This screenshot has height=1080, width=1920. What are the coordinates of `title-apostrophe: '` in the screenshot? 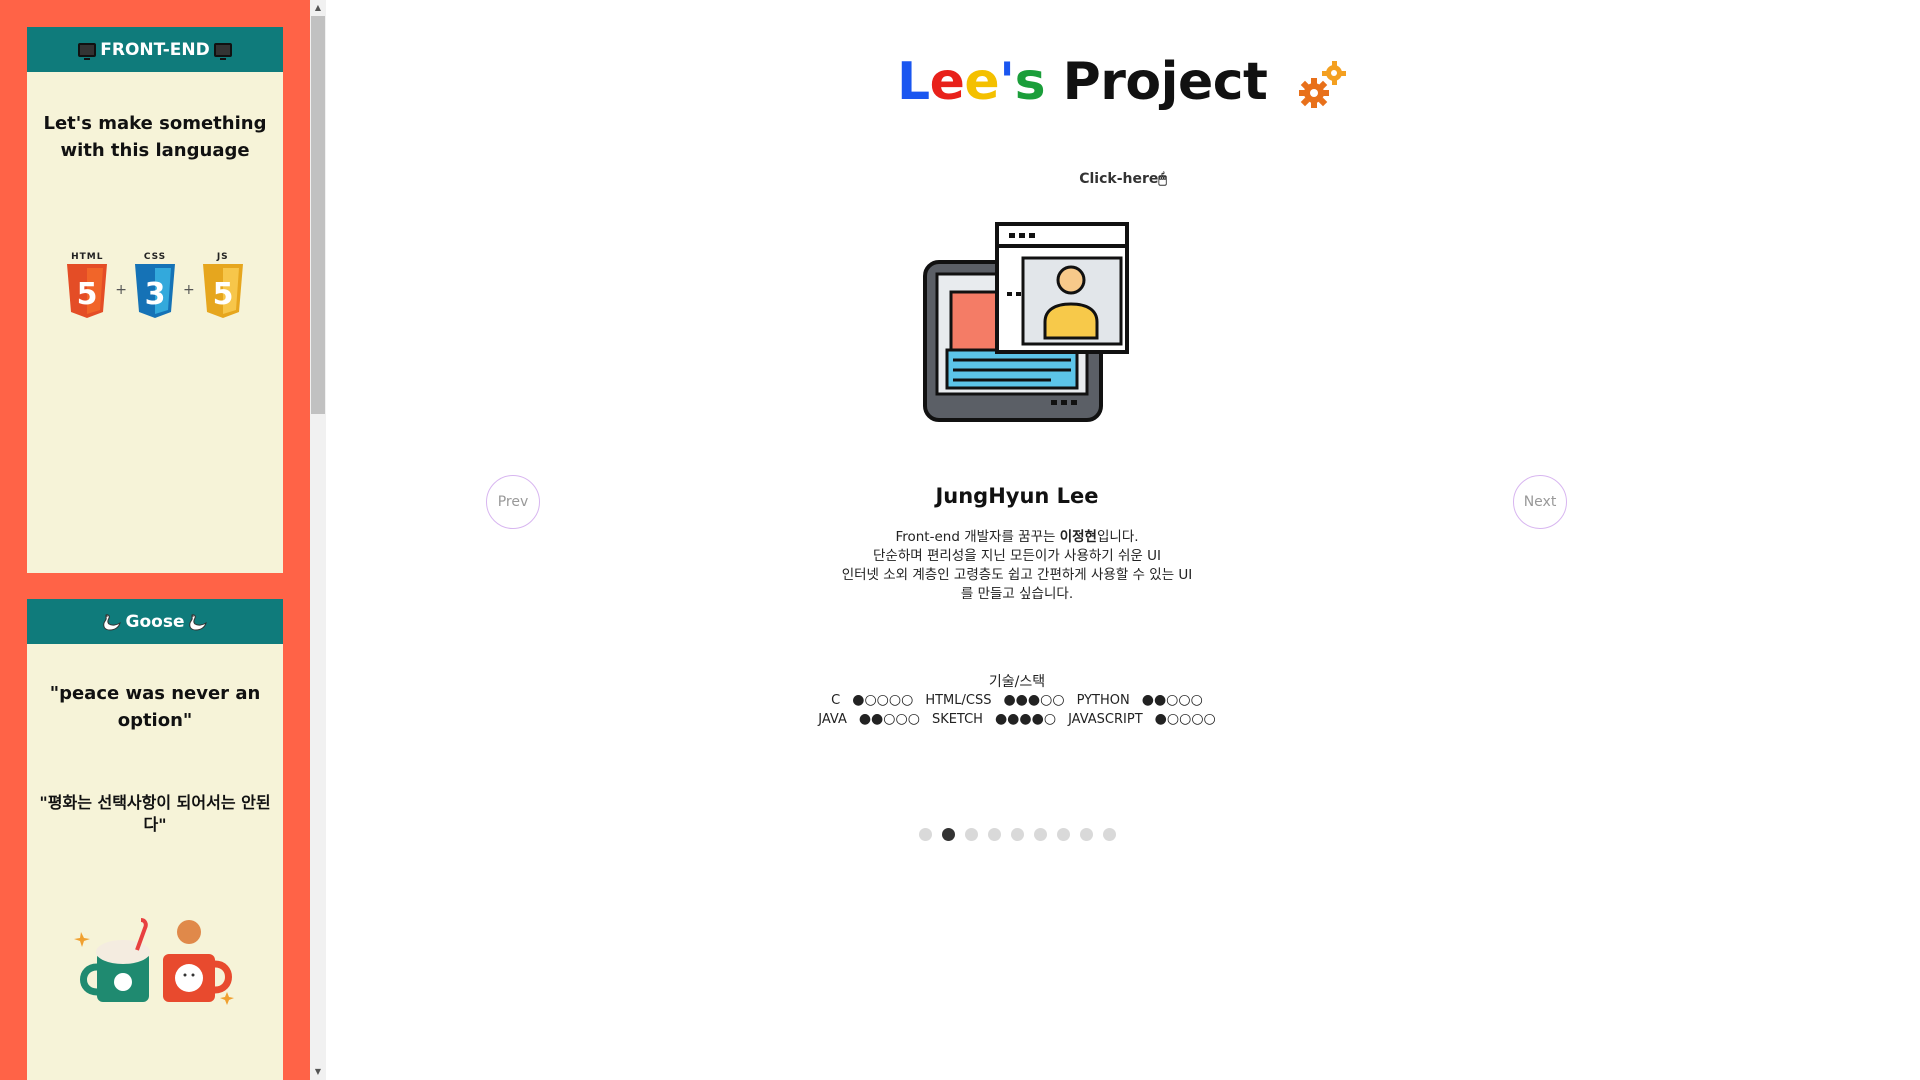 It's located at (1007, 82).